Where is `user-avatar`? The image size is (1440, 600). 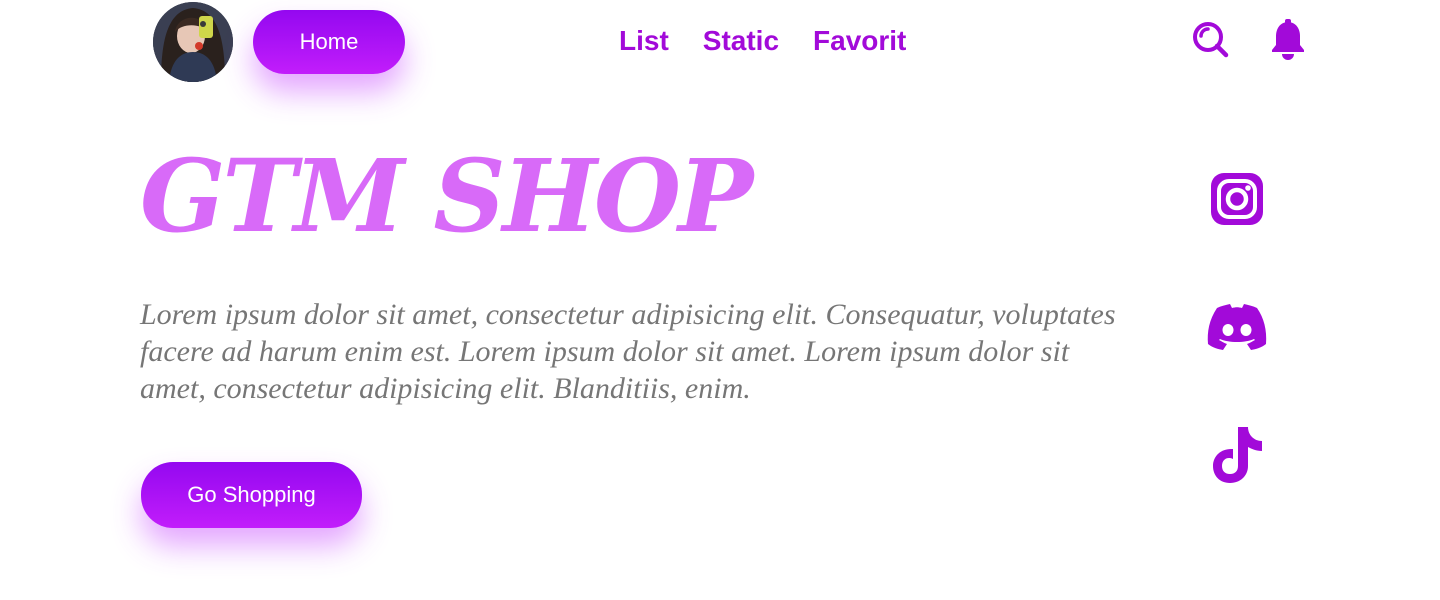
user-avatar is located at coordinates (193, 42).